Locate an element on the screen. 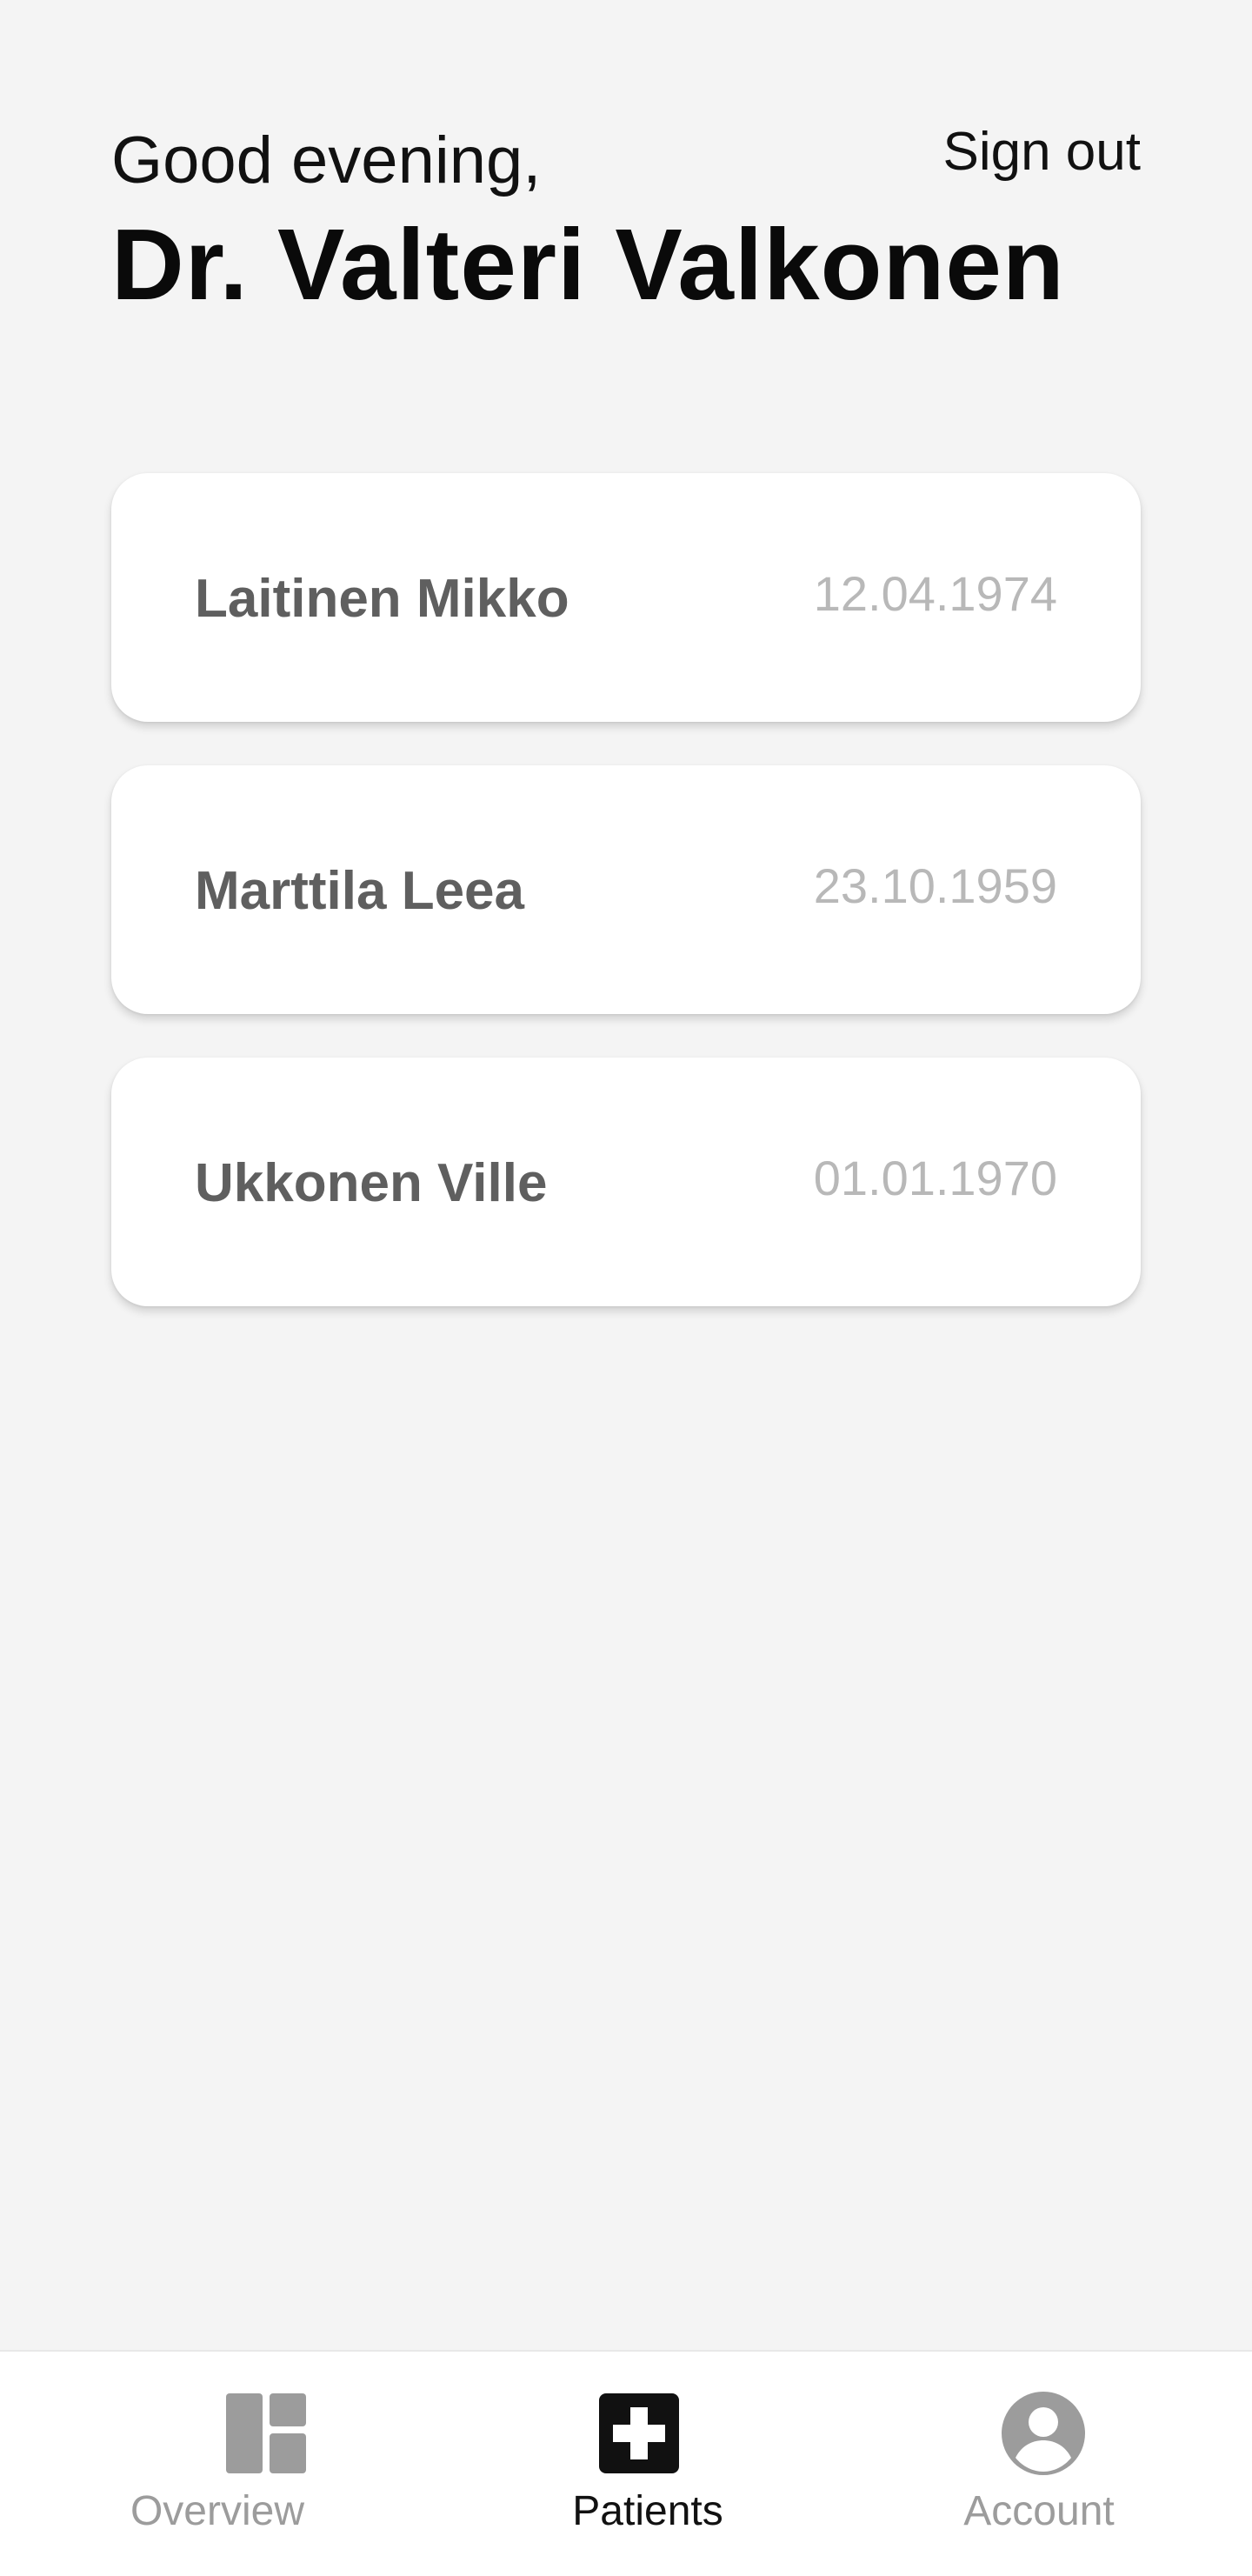 Image resolution: width=1252 pixels, height=2576 pixels. patient-name: Marttila Leea is located at coordinates (360, 891).